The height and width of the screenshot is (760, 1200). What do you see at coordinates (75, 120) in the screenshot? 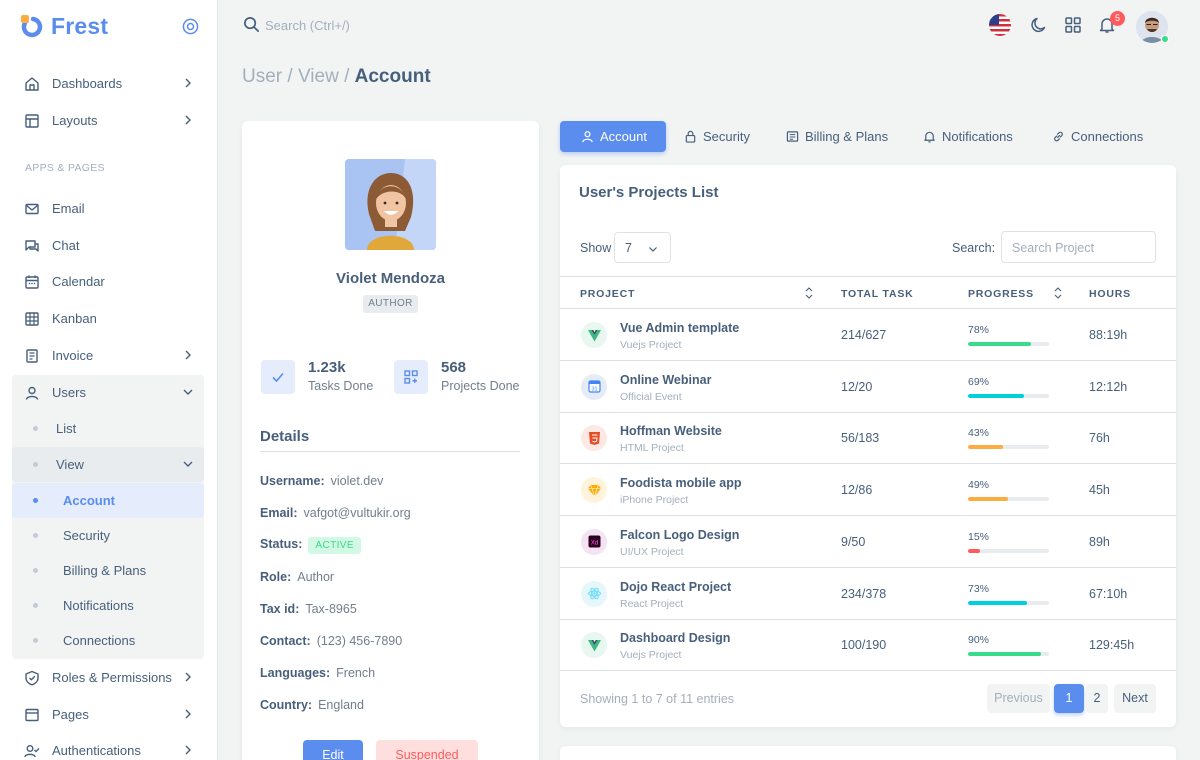
I see `sidebar-item-label: Layouts` at bounding box center [75, 120].